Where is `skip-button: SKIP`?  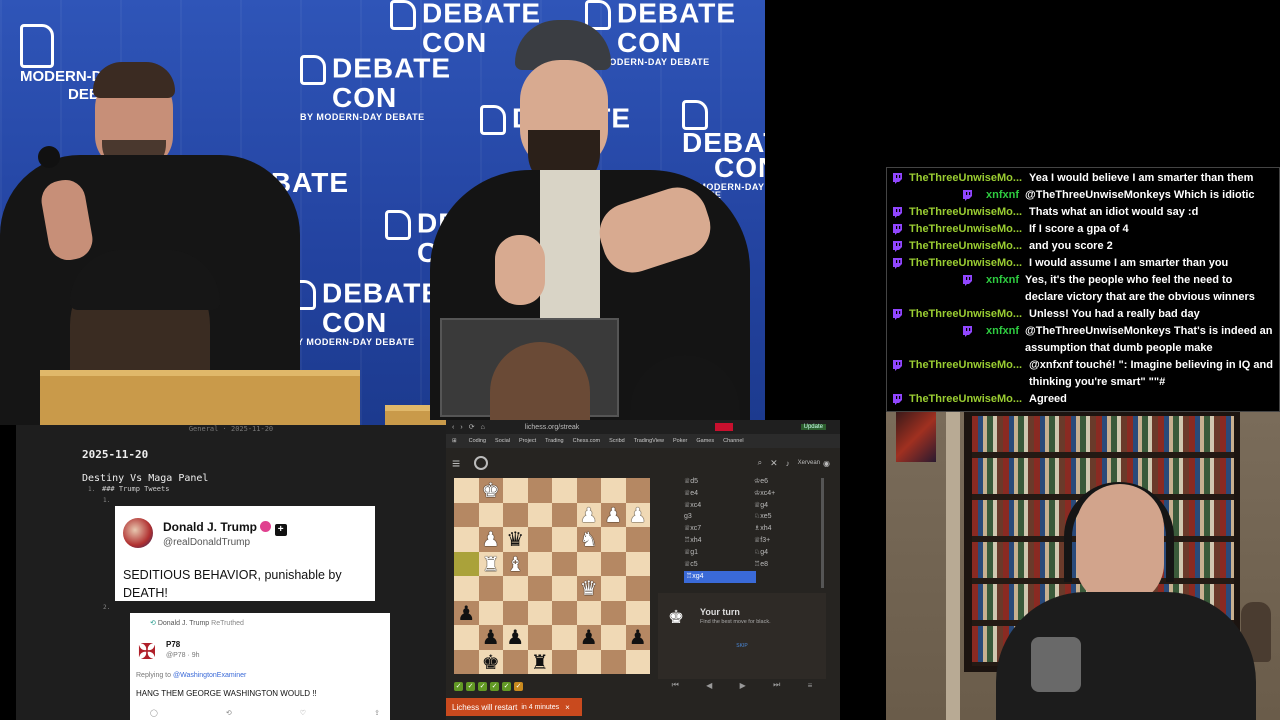
skip-button: SKIP is located at coordinates (742, 646).